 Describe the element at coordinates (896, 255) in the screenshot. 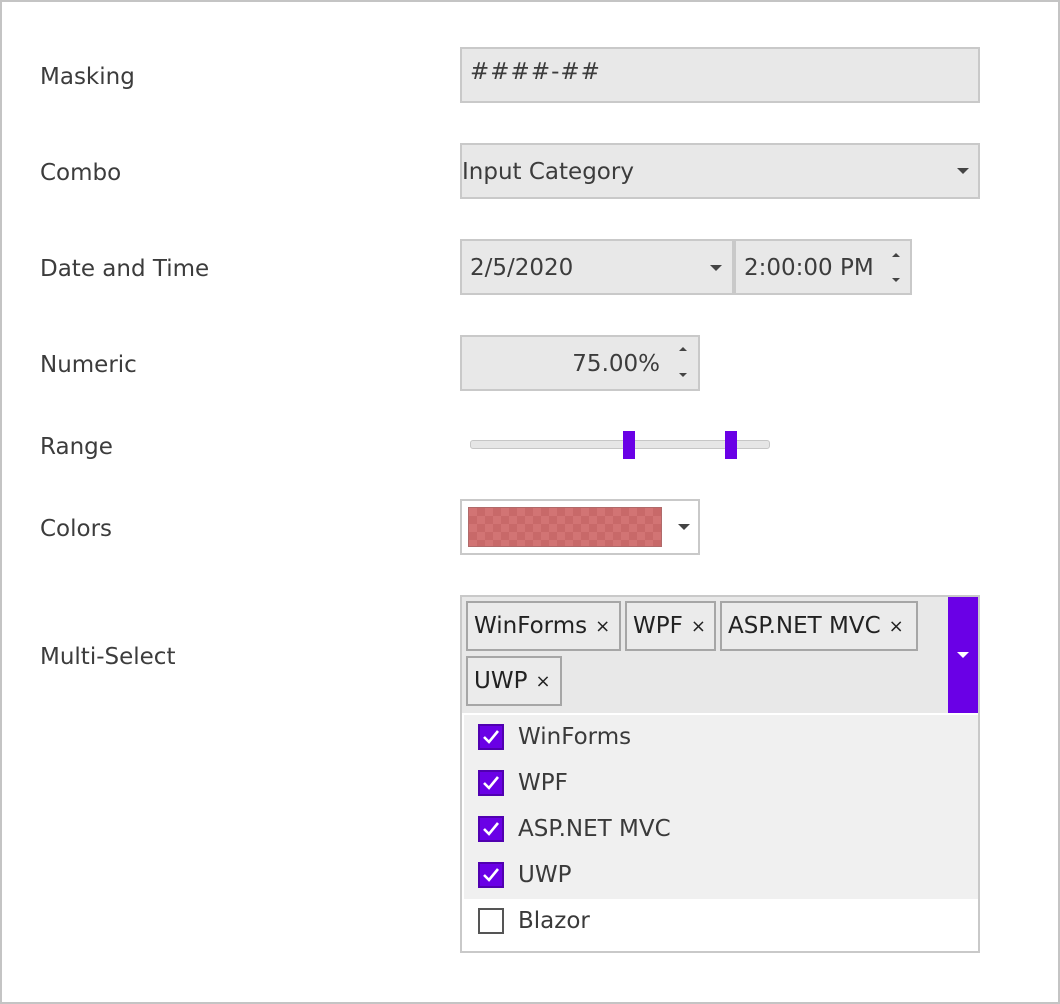

I see `time-spin-up-icon` at that location.